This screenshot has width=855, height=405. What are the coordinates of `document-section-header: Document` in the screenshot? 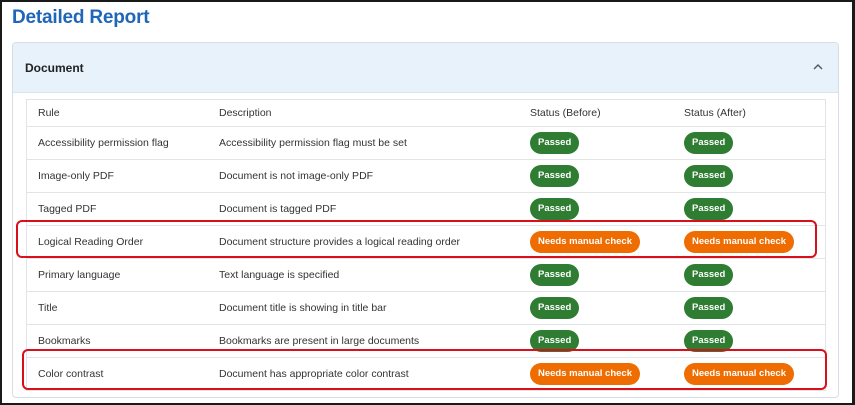 It's located at (425, 68).